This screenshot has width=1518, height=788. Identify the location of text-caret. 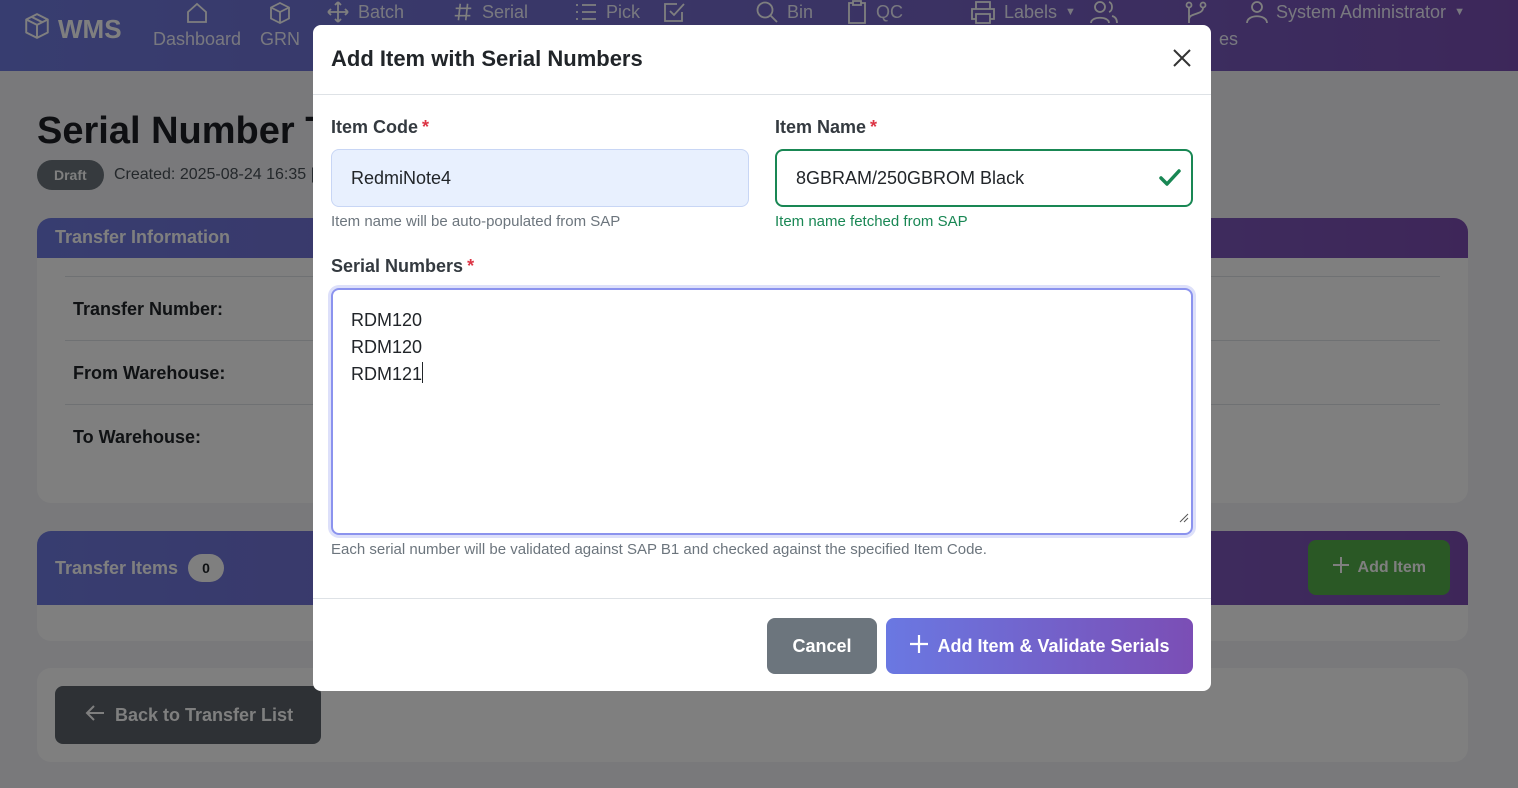
(423, 372).